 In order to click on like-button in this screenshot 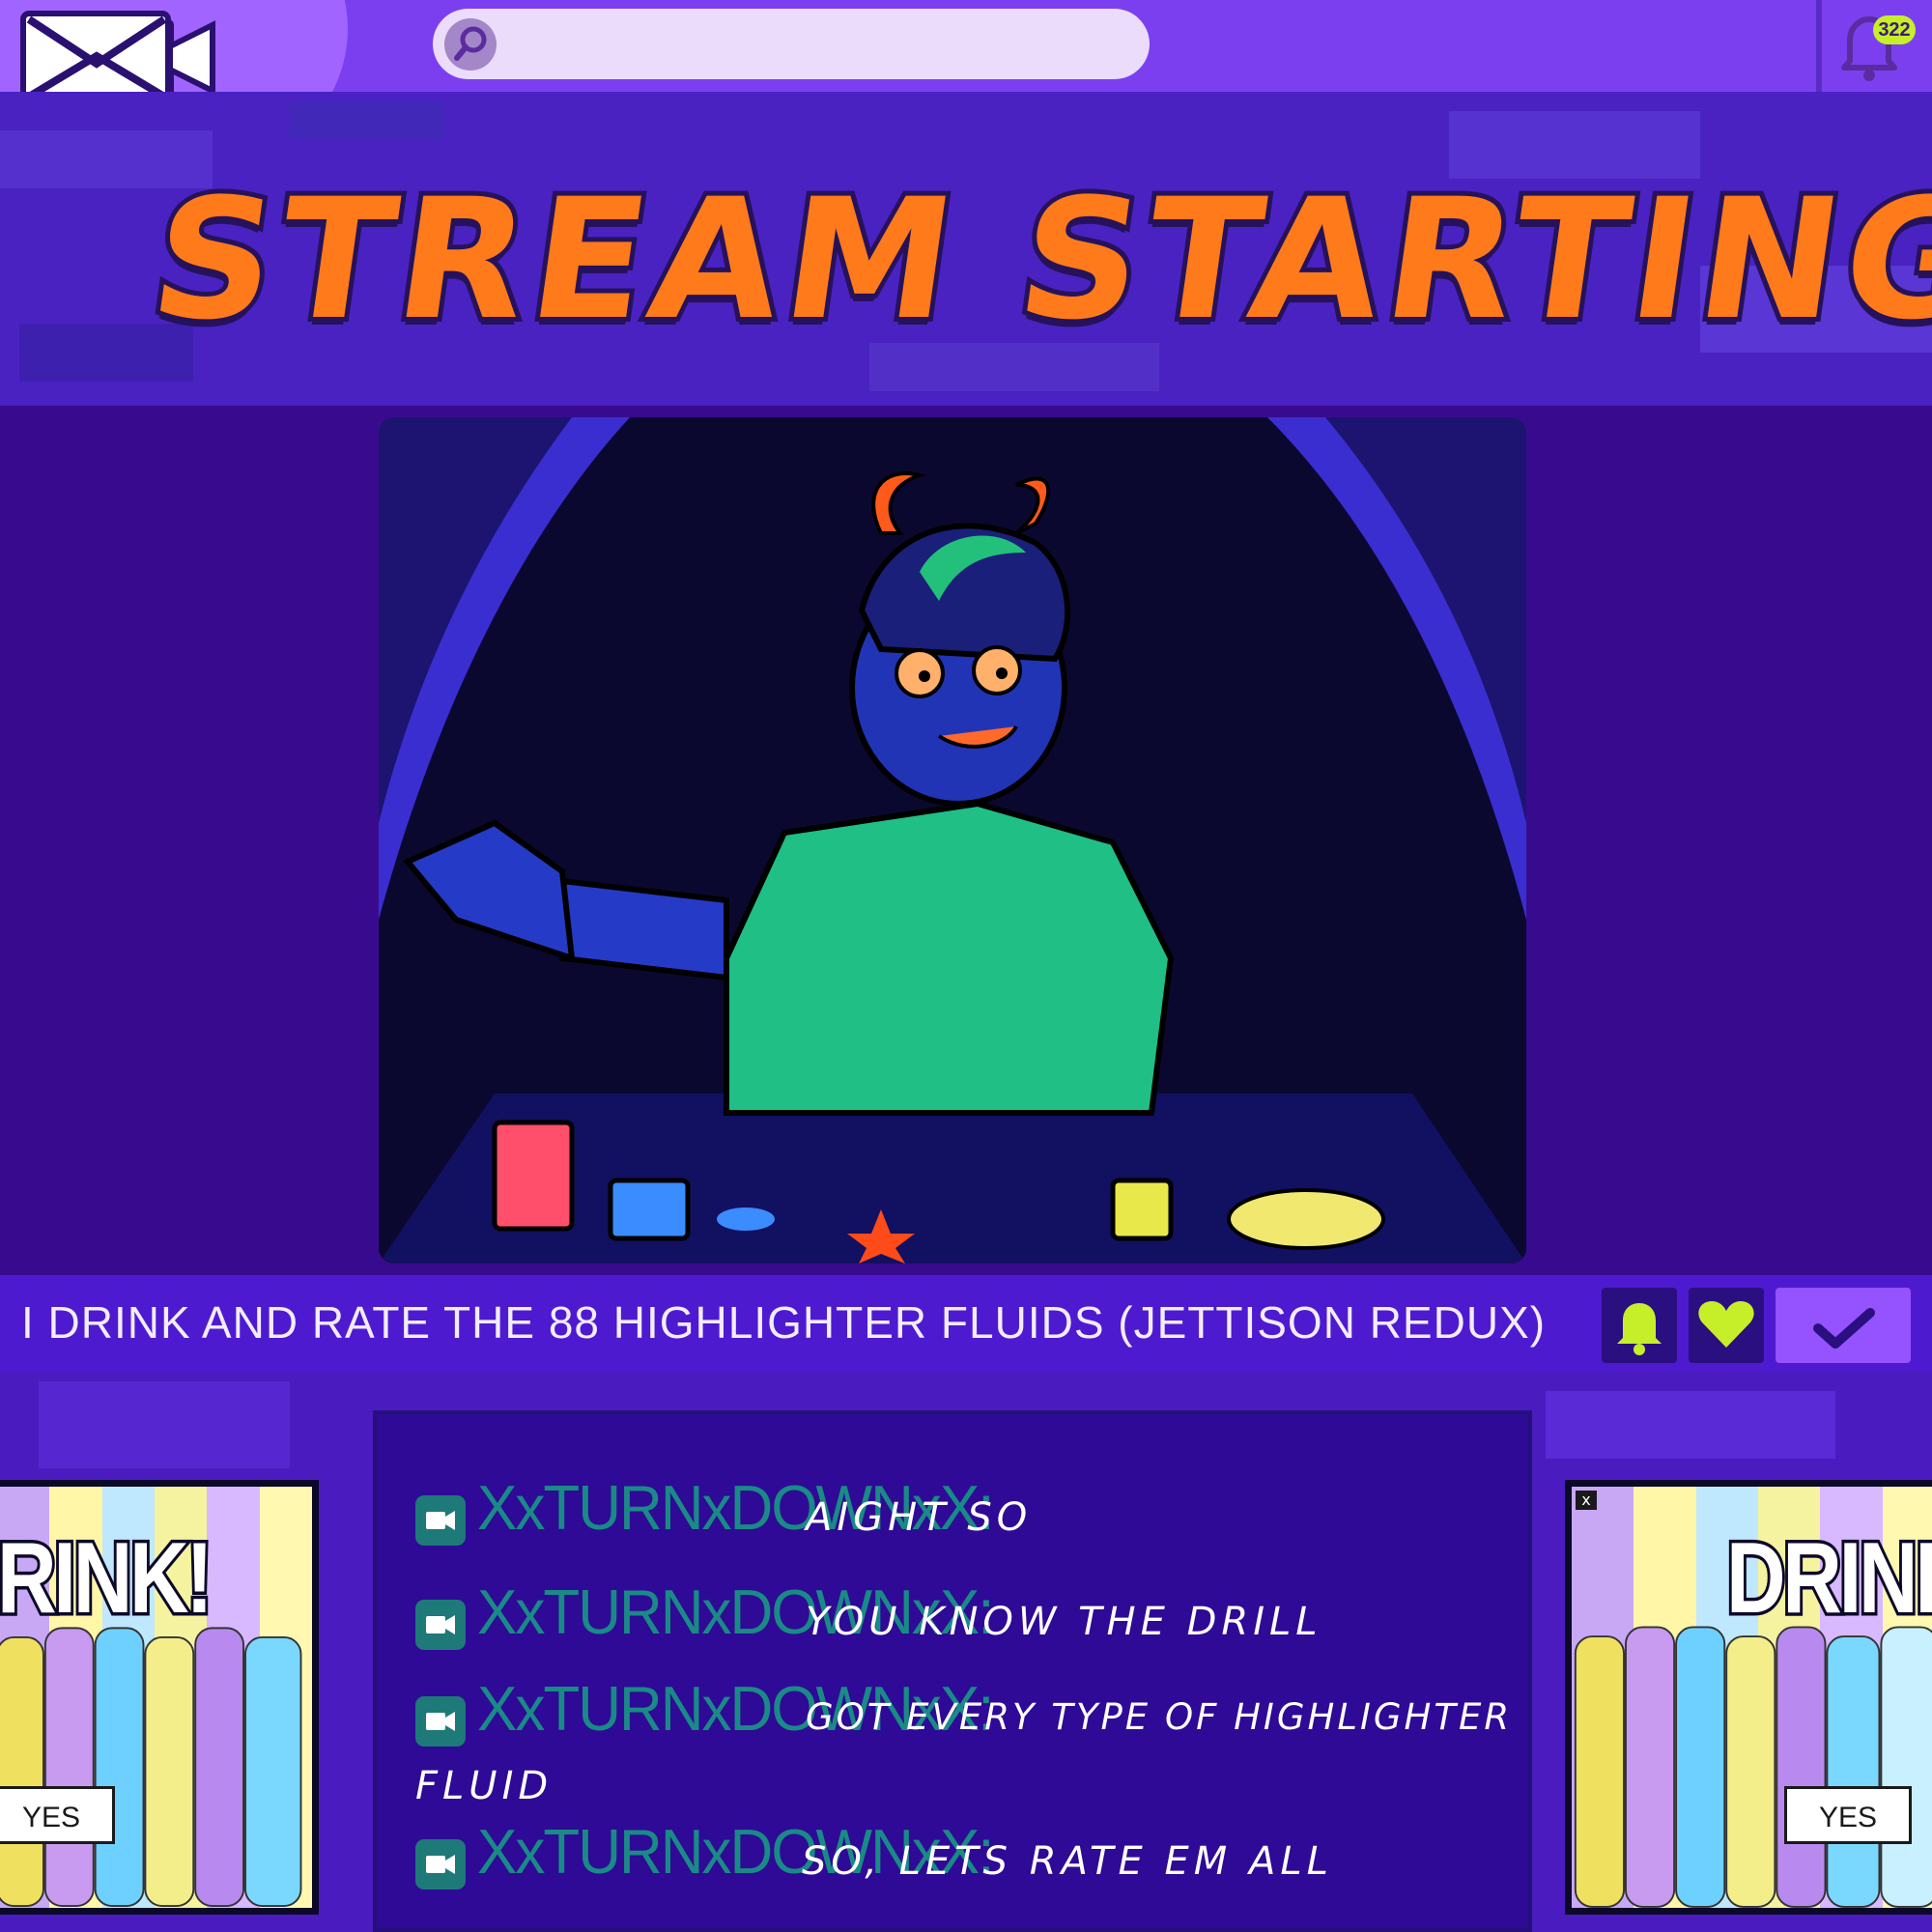, I will do `click(1726, 1325)`.